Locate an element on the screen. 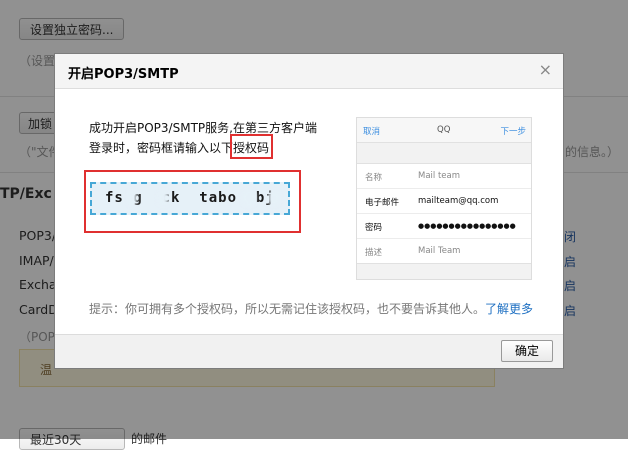 The image size is (628, 451). illustration-title: QQ is located at coordinates (444, 130).